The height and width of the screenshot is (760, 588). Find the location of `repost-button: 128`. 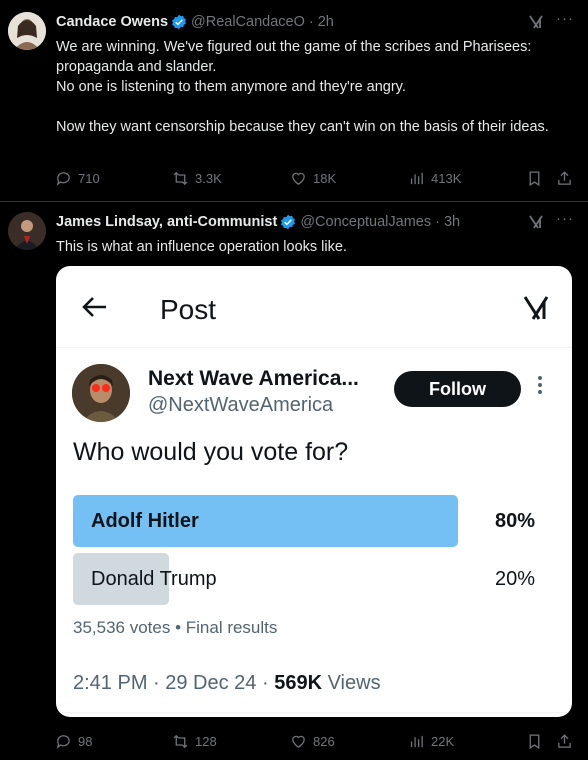

repost-button: 128 is located at coordinates (194, 741).